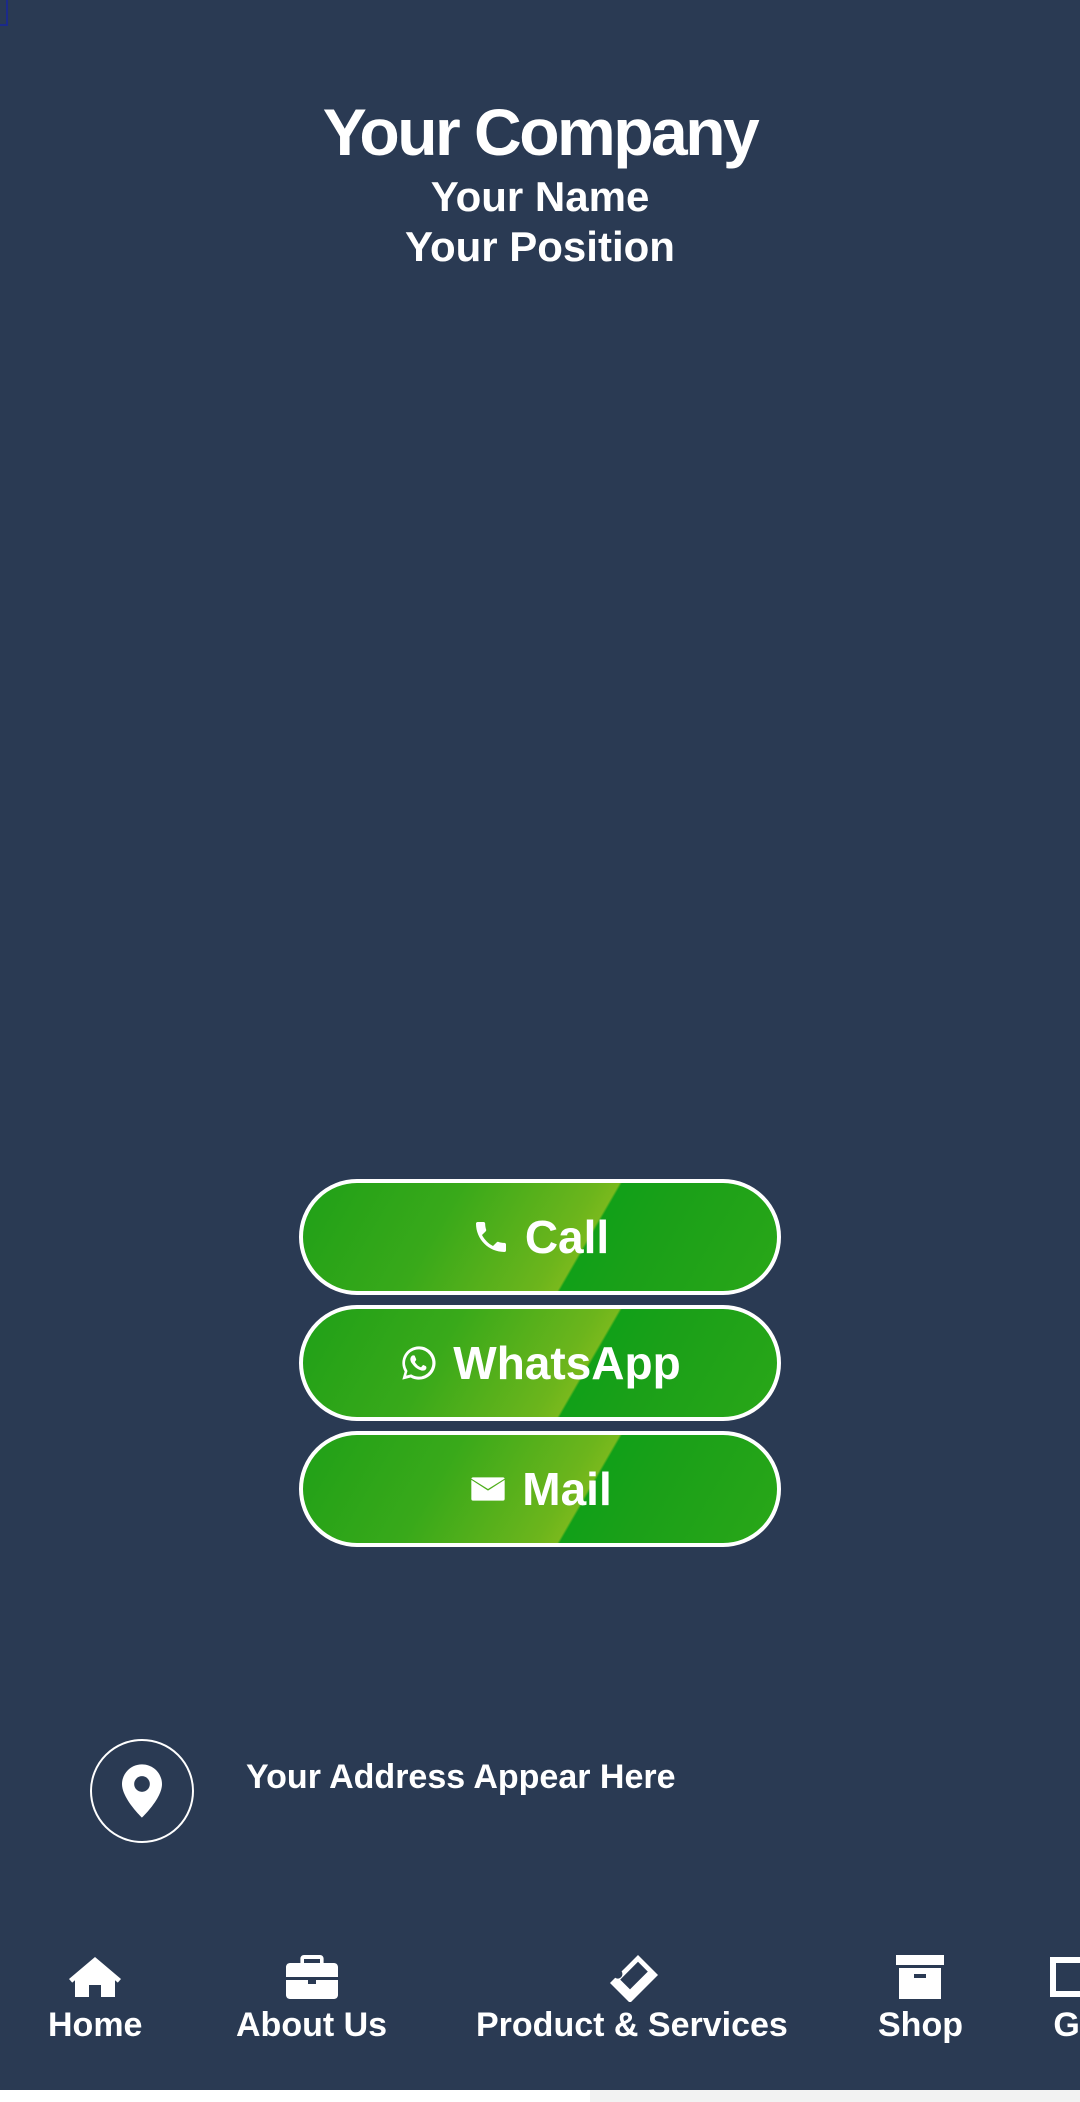 The height and width of the screenshot is (2102, 1080). Describe the element at coordinates (920, 2025) in the screenshot. I see `nav-label-shop: Shop` at that location.